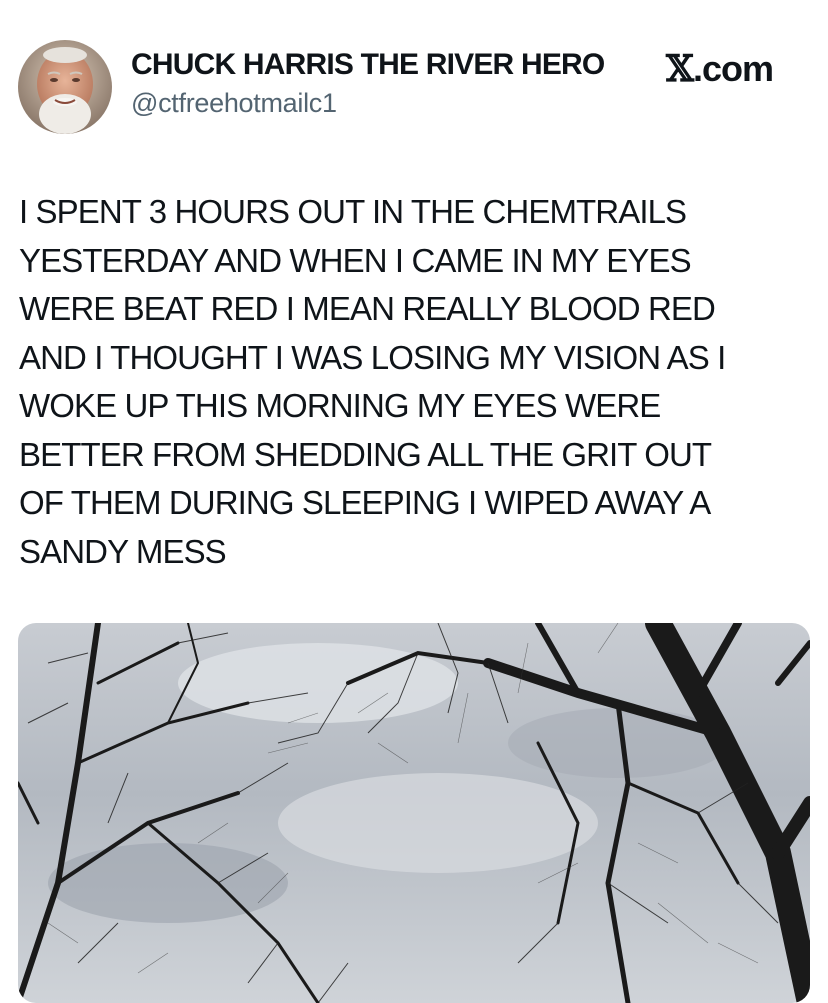 This screenshot has height=1003, width=828. I want to click on profile-photo-icon, so click(65, 87).